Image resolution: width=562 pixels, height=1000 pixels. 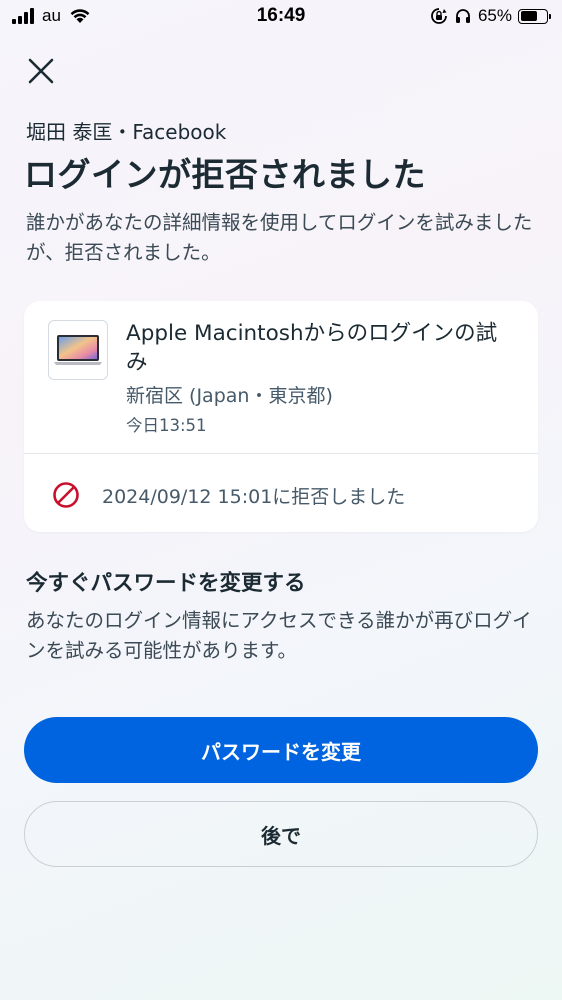 What do you see at coordinates (312, 348) in the screenshot?
I see `device-title: Apple Macintoshからのログインの試み` at bounding box center [312, 348].